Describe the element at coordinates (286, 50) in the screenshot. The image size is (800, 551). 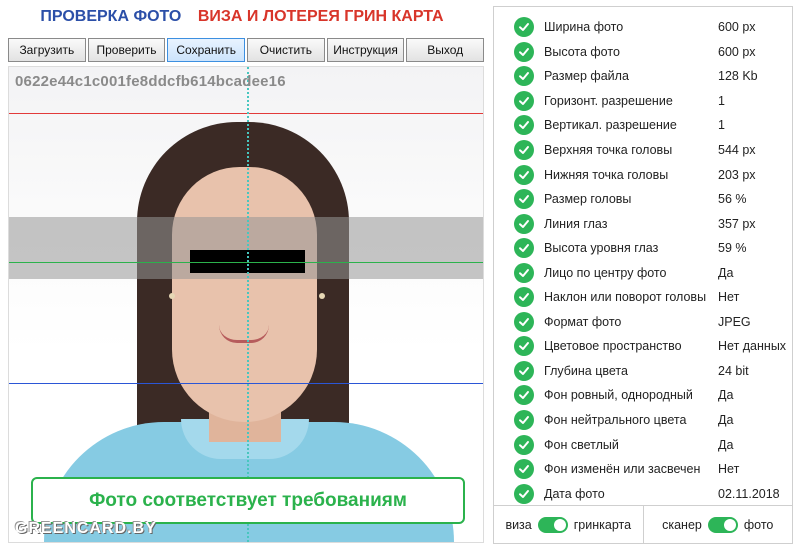
I see `clear-button: Очистить` at that location.